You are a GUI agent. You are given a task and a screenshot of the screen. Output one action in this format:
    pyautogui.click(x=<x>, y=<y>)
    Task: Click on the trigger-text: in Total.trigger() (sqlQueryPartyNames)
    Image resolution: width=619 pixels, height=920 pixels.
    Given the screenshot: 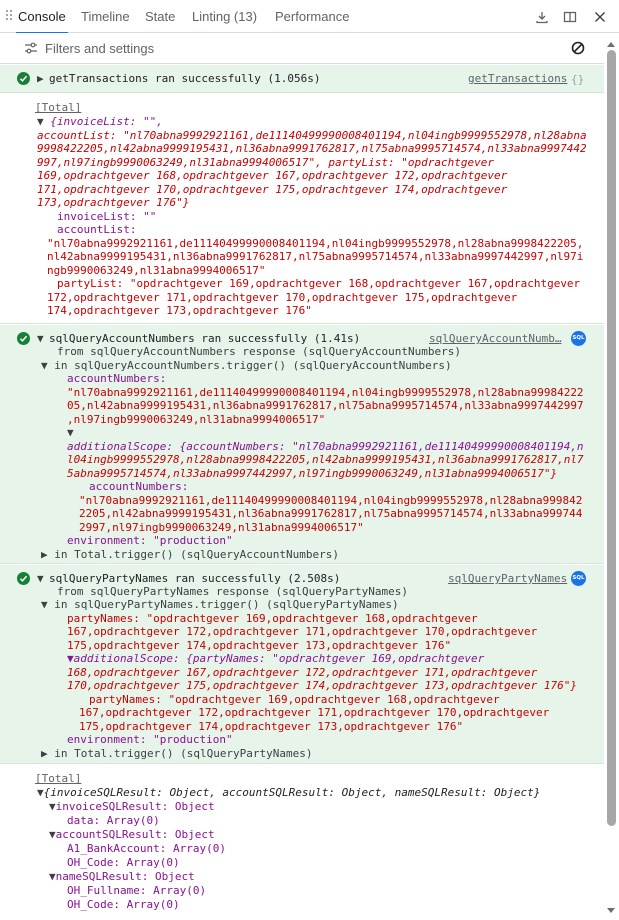 What is the action you would take?
    pyautogui.click(x=183, y=753)
    